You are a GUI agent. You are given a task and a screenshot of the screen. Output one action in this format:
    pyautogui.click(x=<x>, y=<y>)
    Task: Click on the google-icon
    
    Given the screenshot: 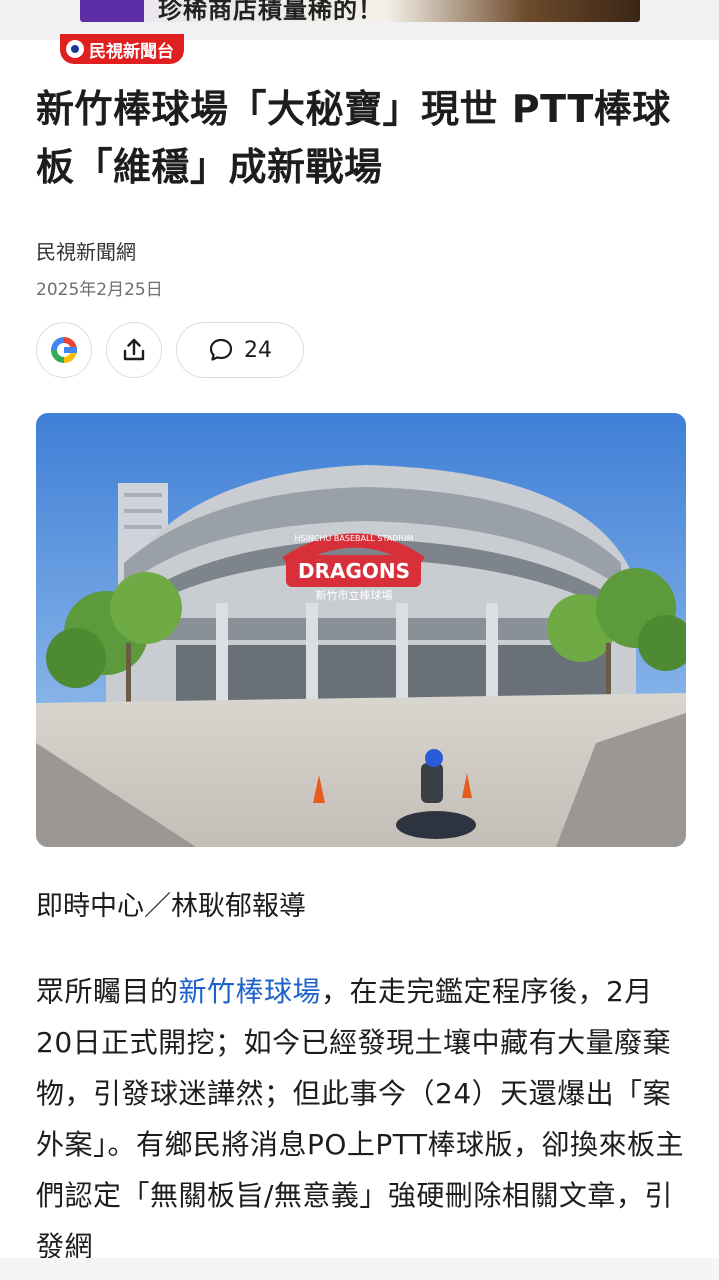 What is the action you would take?
    pyautogui.click(x=64, y=350)
    